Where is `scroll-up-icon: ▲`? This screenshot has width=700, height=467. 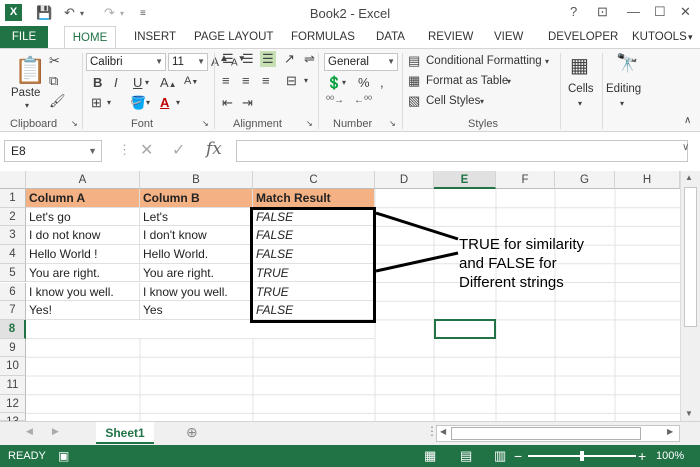
scroll-up-icon: ▲ is located at coordinates (689, 177).